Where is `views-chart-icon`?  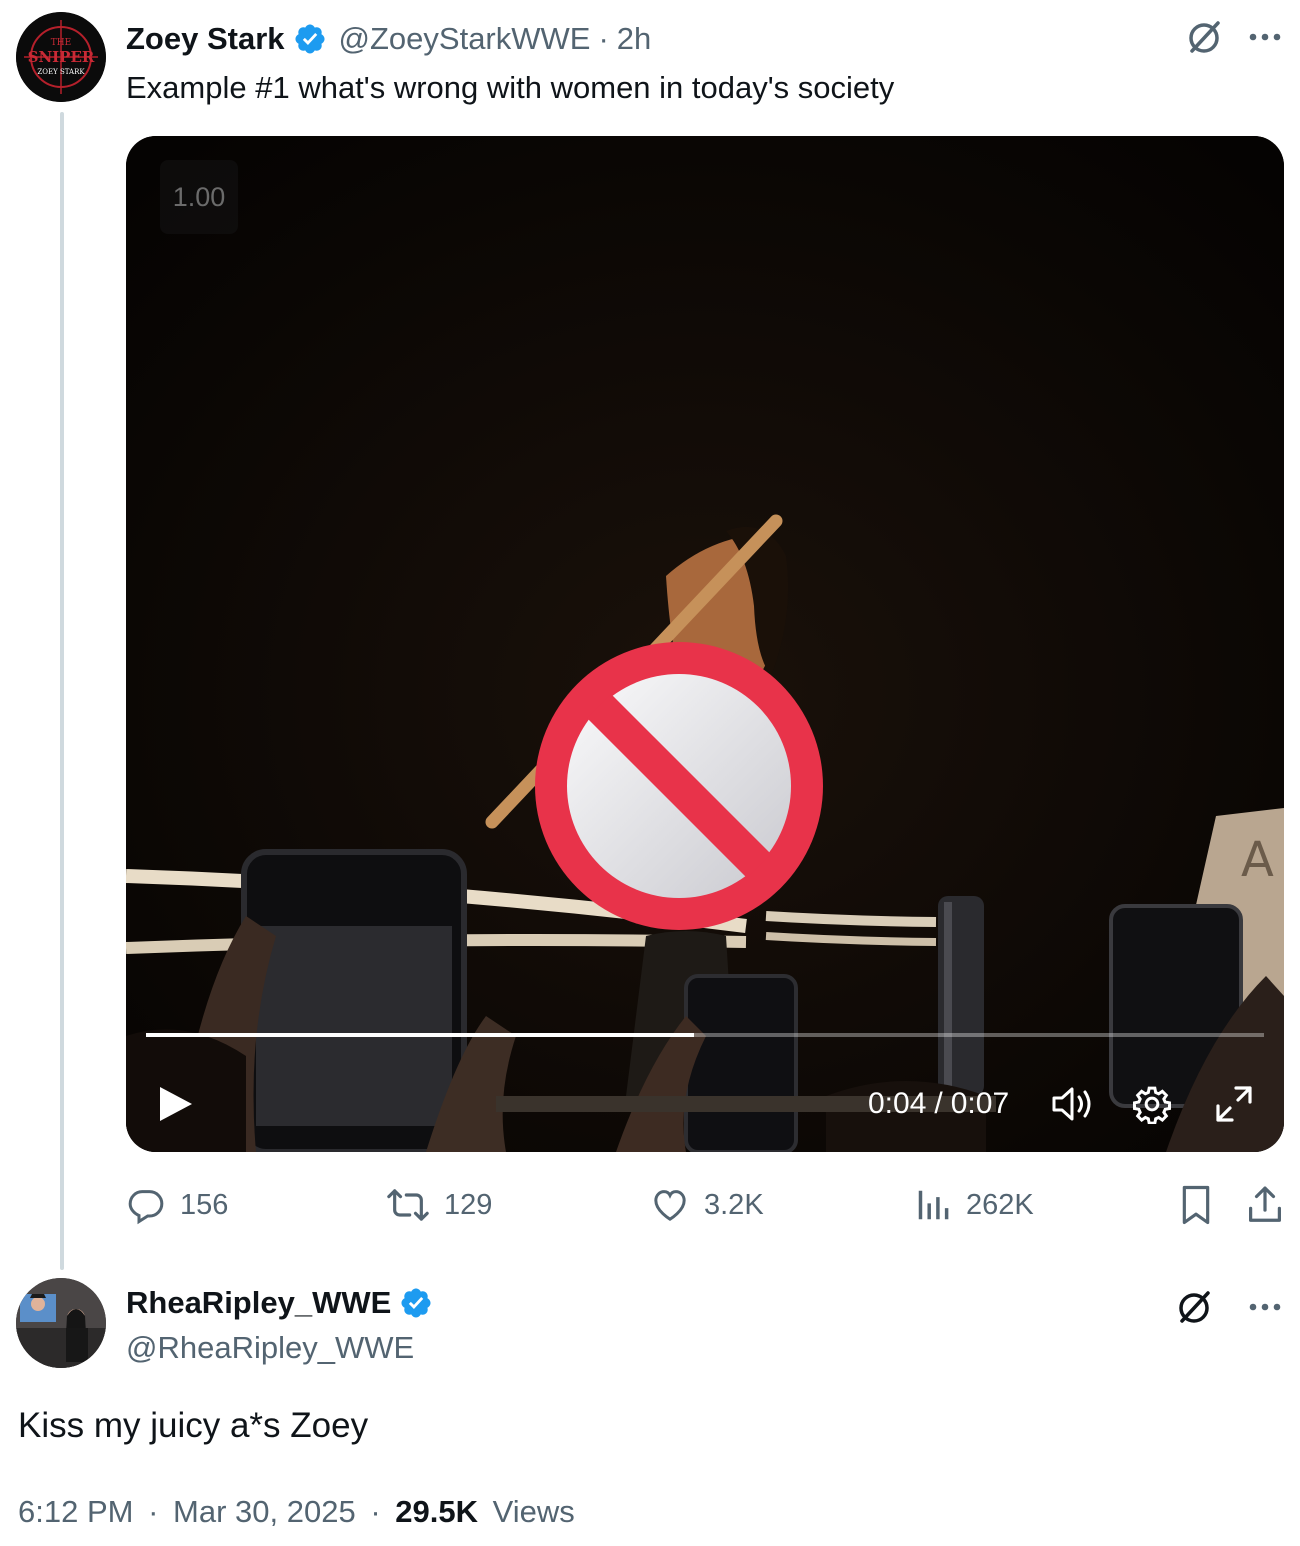 views-chart-icon is located at coordinates (933, 1205).